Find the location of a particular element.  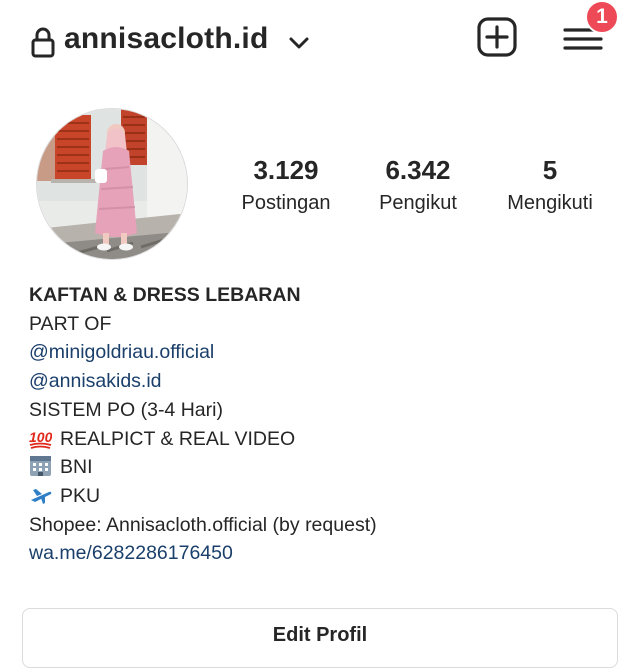

bio-line-city: PKU is located at coordinates (324, 496).